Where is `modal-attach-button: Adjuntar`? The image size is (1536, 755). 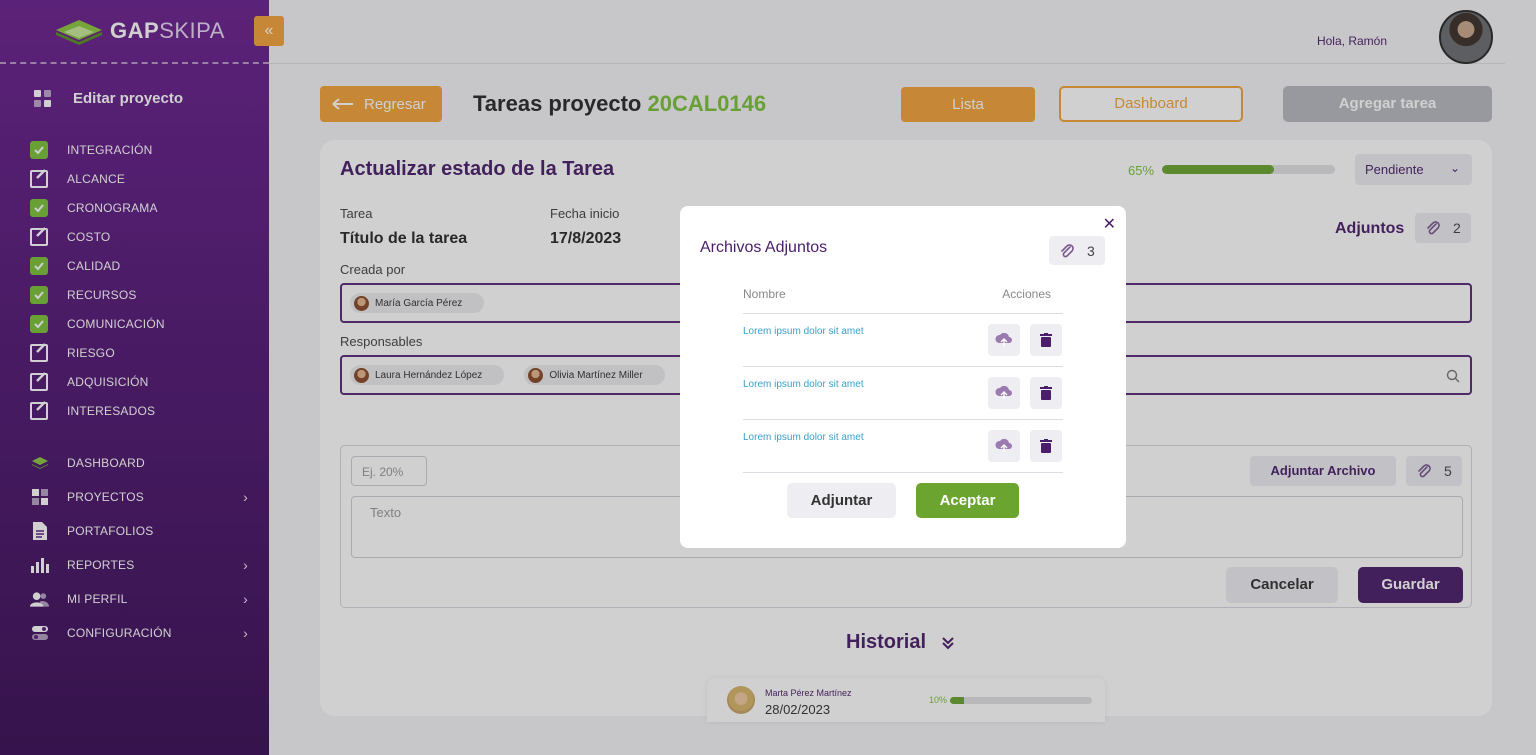
modal-attach-button: Adjuntar is located at coordinates (841, 500).